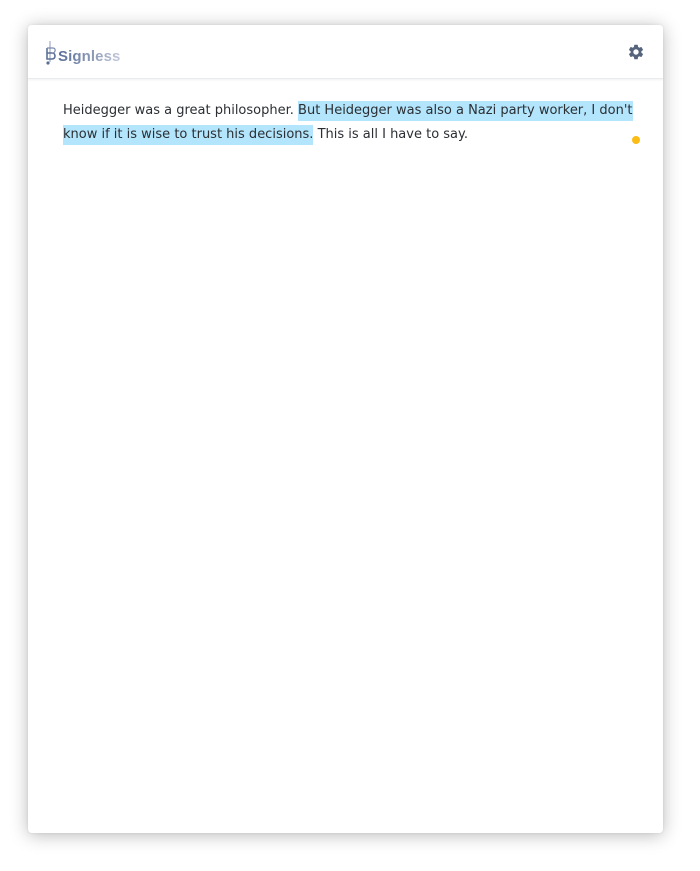  I want to click on annotation-marker-dot, so click(636, 140).